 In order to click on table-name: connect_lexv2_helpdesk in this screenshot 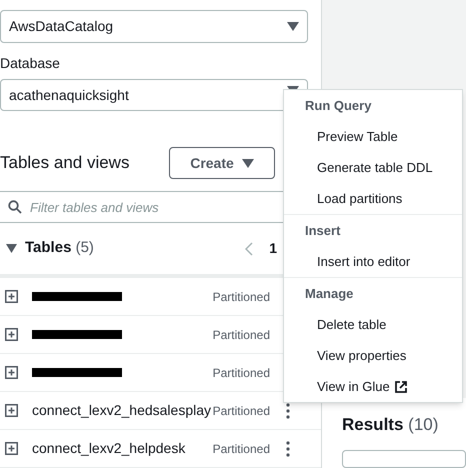, I will do `click(109, 448)`.